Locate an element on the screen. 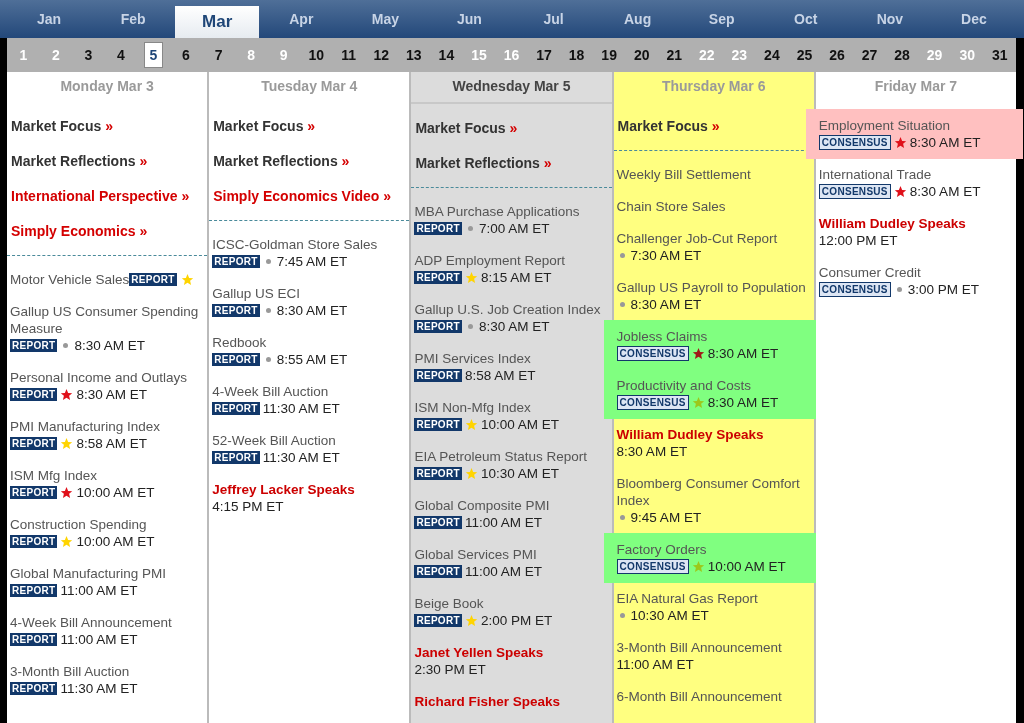 This screenshot has height=723, width=1024. event-name: Construction Spending is located at coordinates (78, 524).